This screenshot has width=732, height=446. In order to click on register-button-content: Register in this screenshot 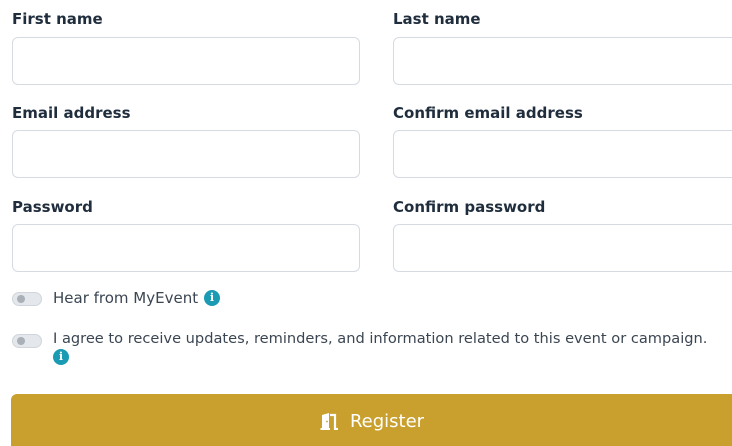, I will do `click(372, 421)`.